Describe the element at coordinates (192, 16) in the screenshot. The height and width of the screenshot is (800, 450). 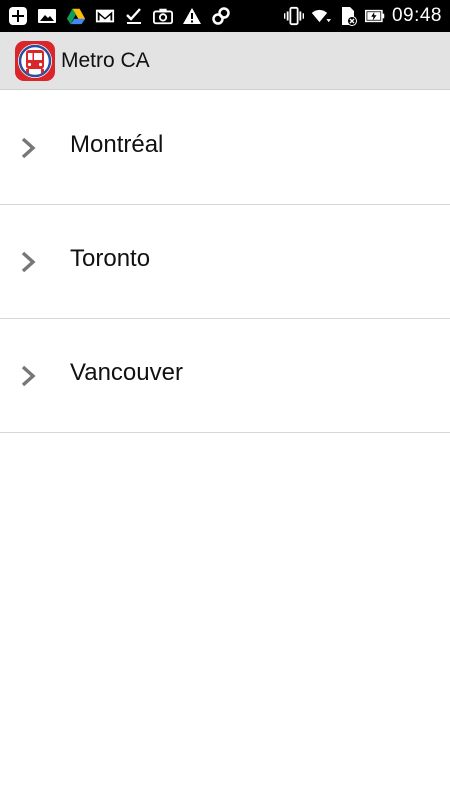
I see `warning-icon` at that location.